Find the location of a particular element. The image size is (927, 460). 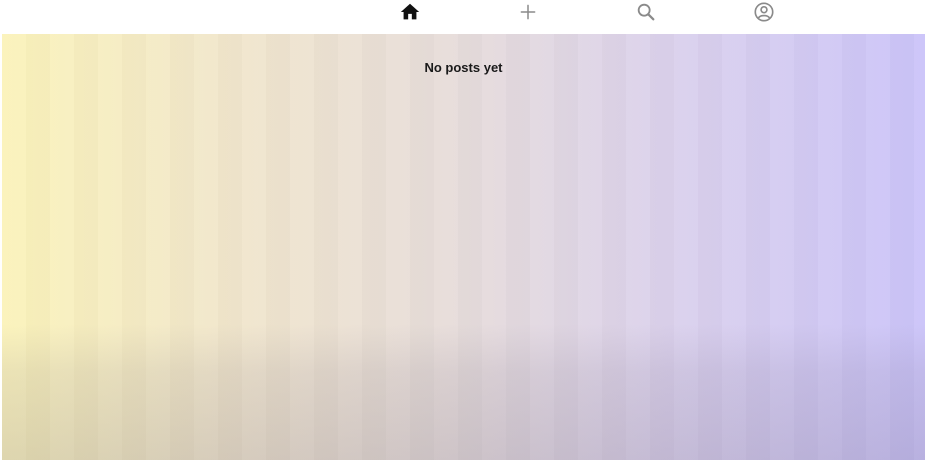

empty-feed-message: No posts yet is located at coordinates (463, 67).